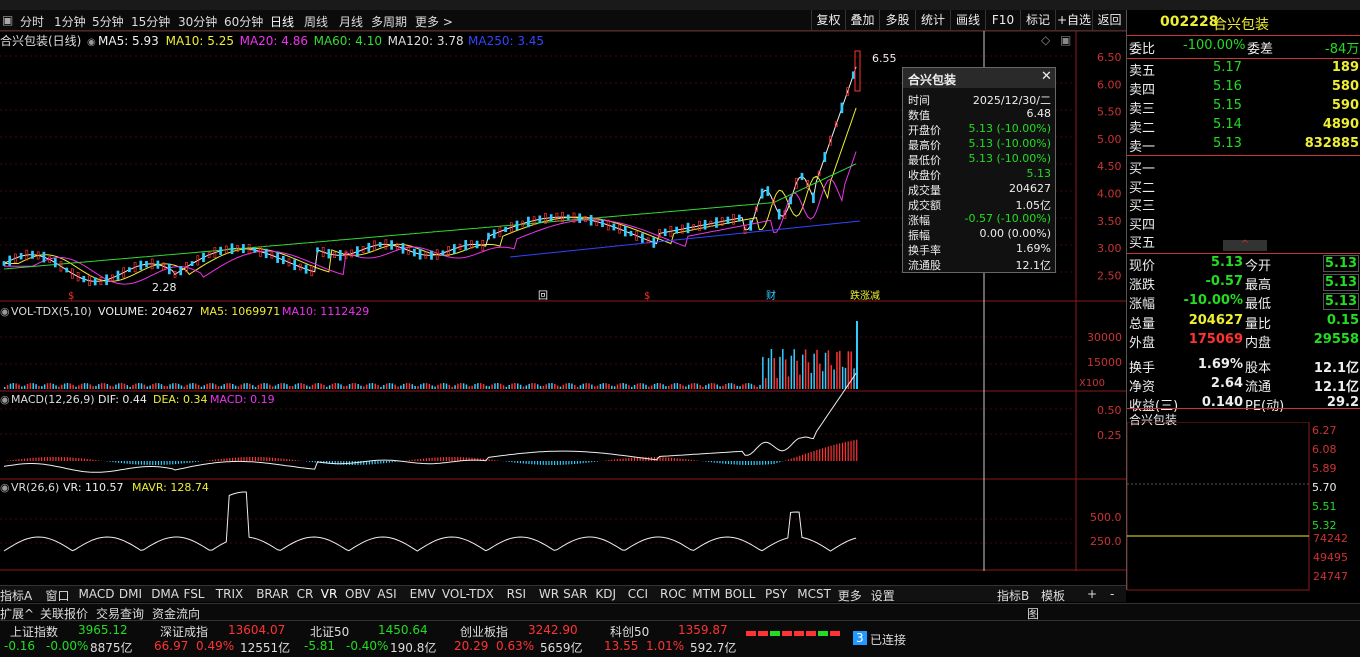 This screenshot has width=1360, height=657. What do you see at coordinates (97, 594) in the screenshot?
I see `indicator-tab-2: MACD` at bounding box center [97, 594].